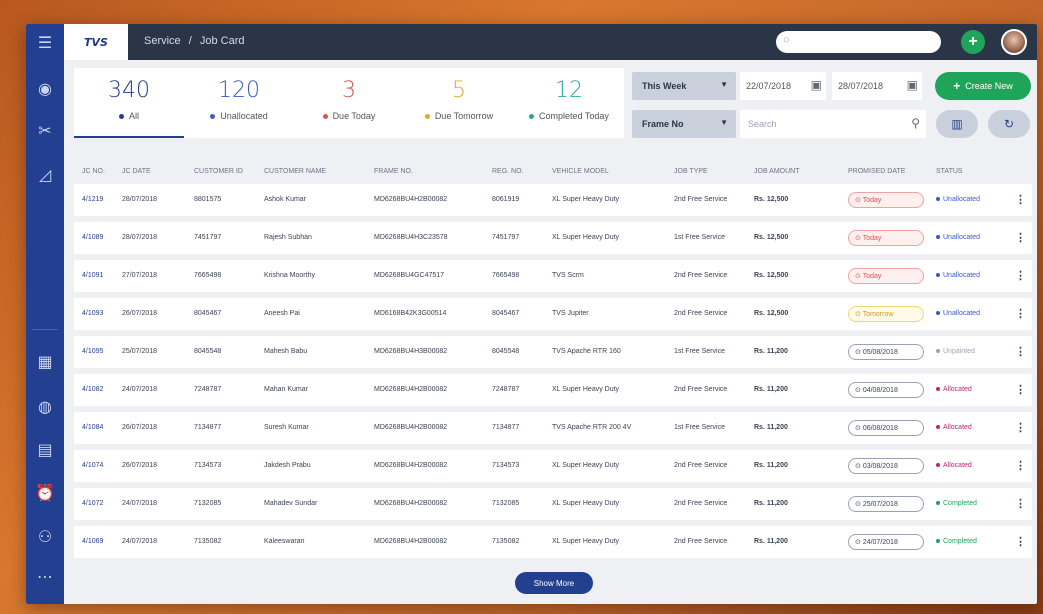  I want to click on cell-date: 26/07/2018, so click(140, 465).